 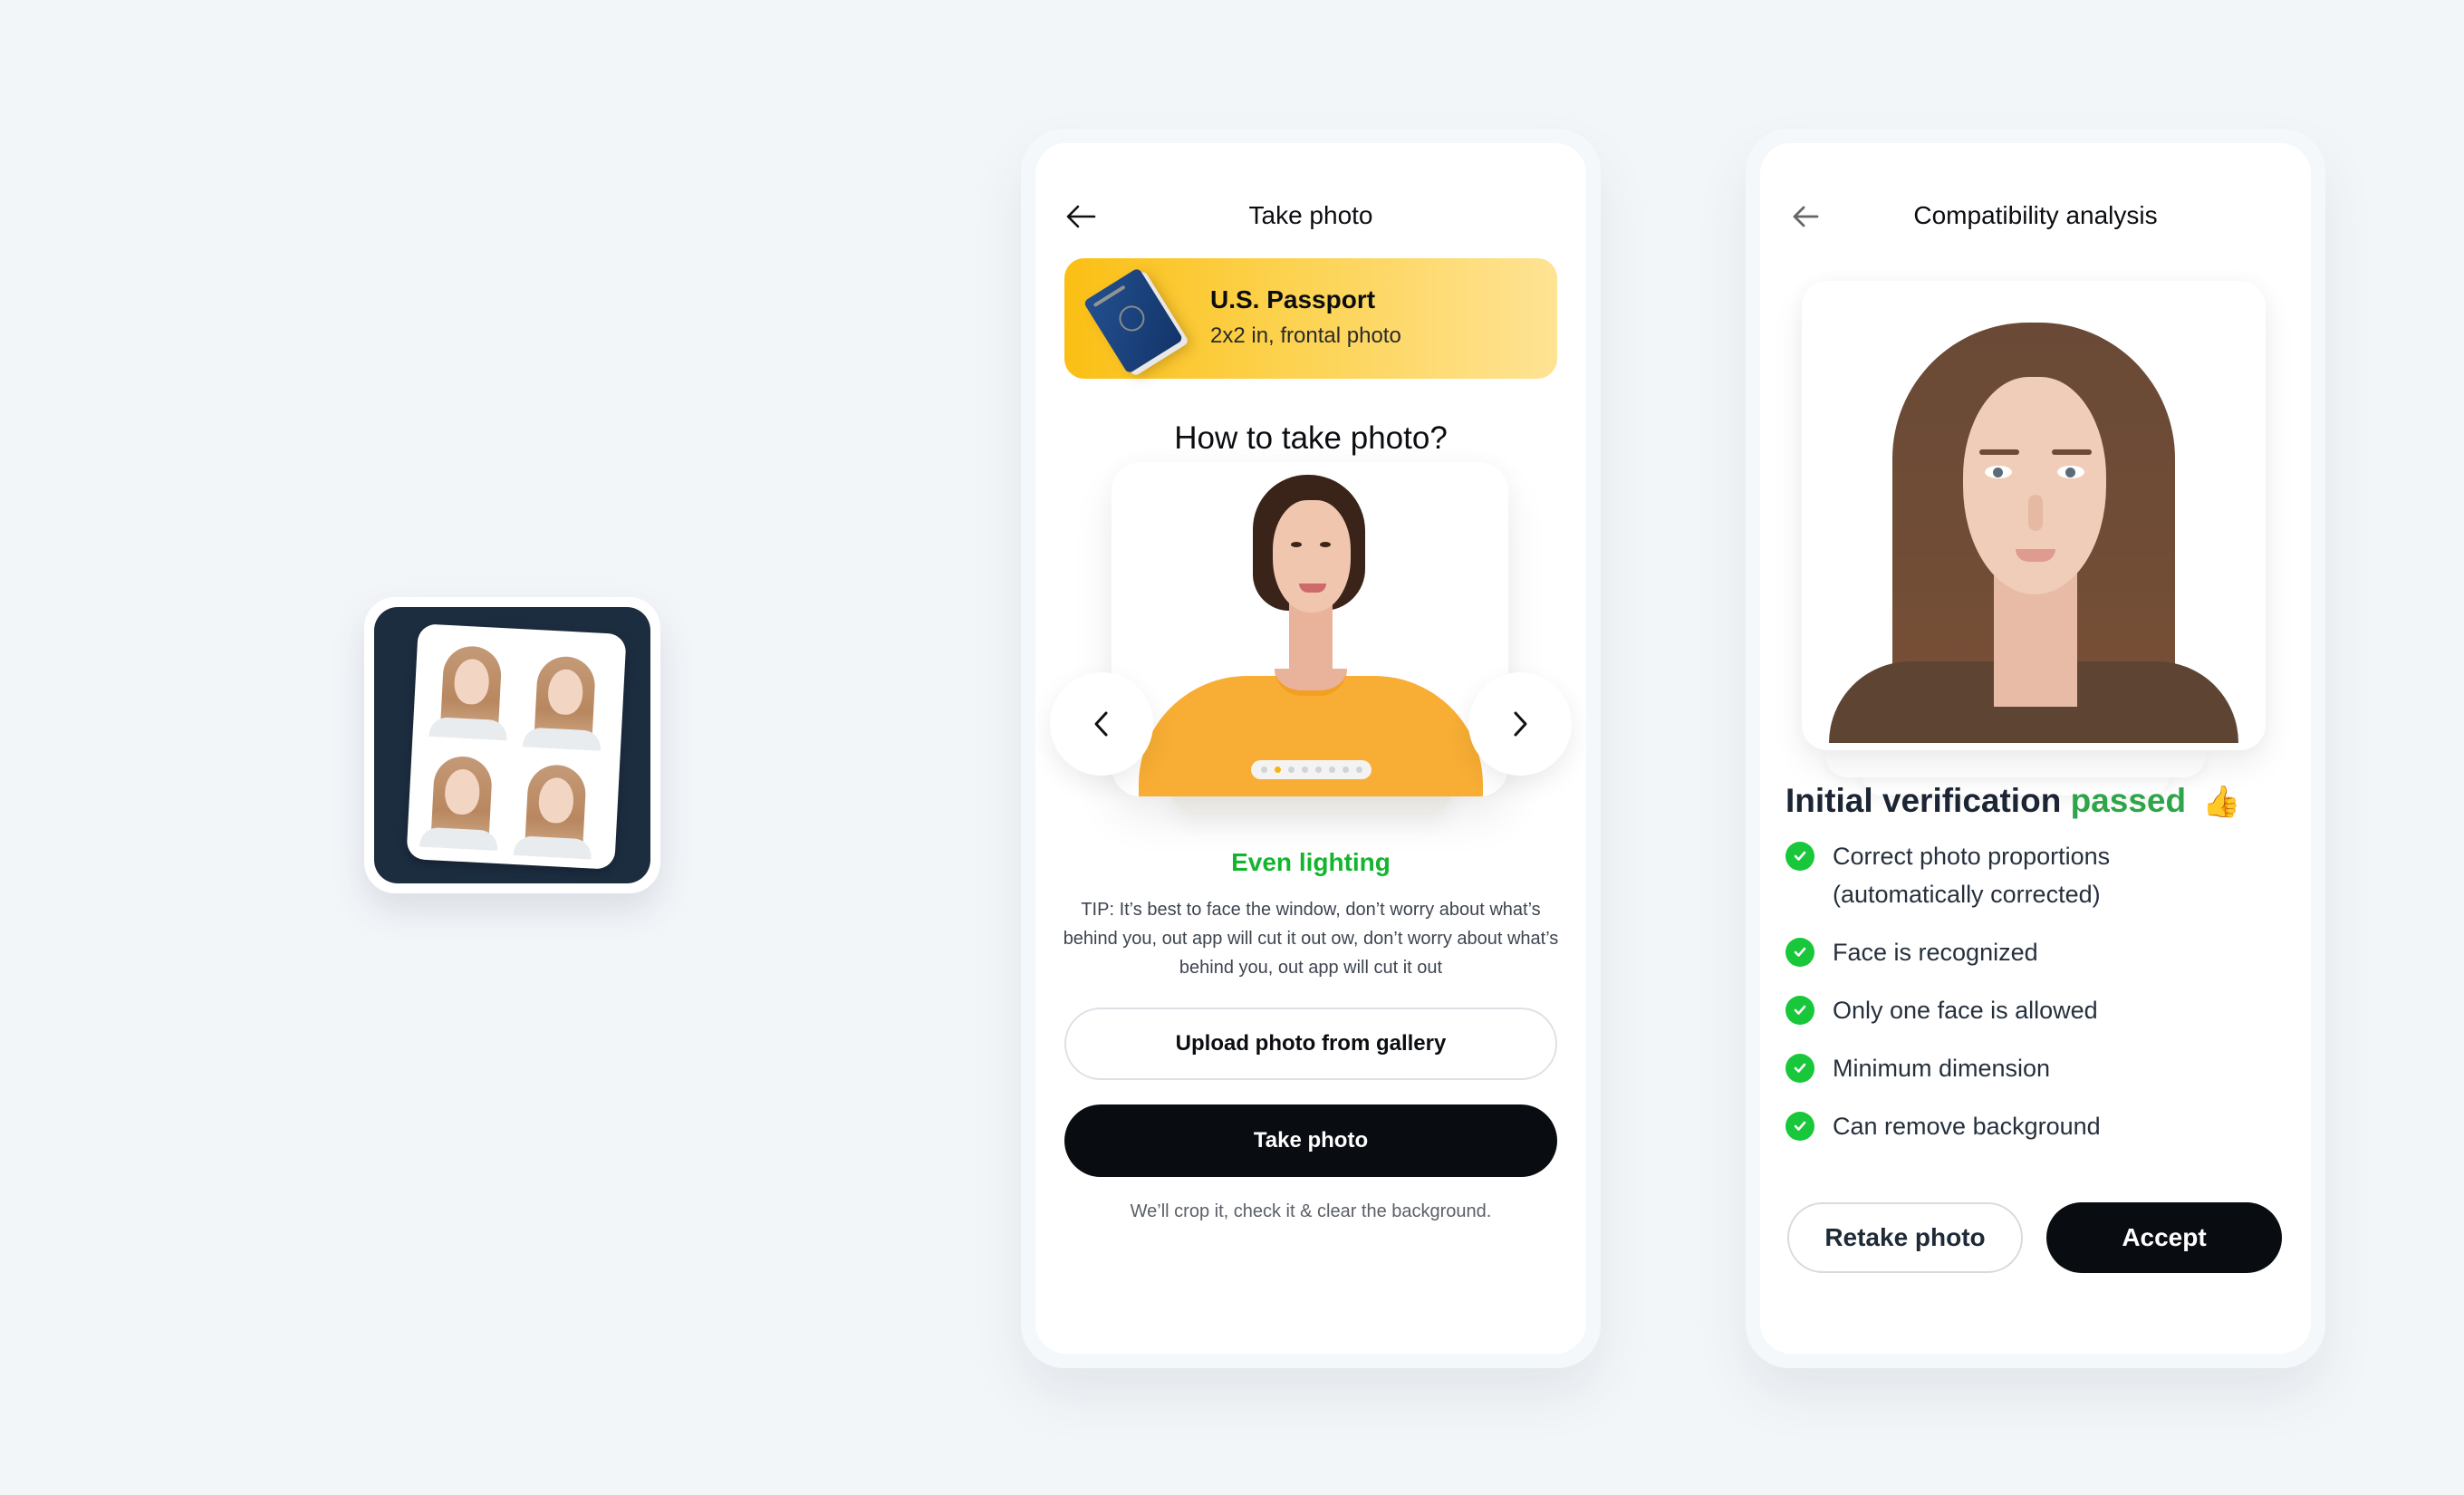 I want to click on screen-title: Take photo, so click(x=1311, y=215).